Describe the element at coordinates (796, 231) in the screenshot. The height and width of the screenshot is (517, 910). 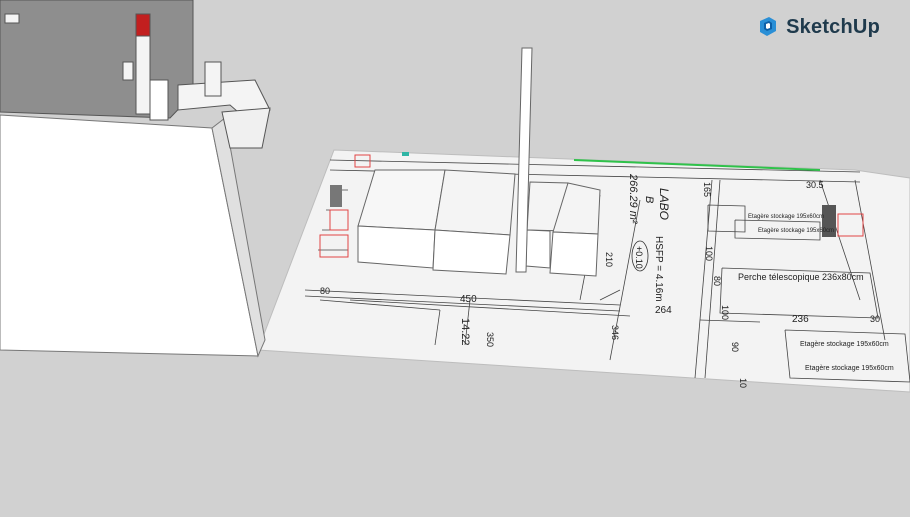
I see `shelf-label-2: Etagère stockage 195x60cm` at that location.